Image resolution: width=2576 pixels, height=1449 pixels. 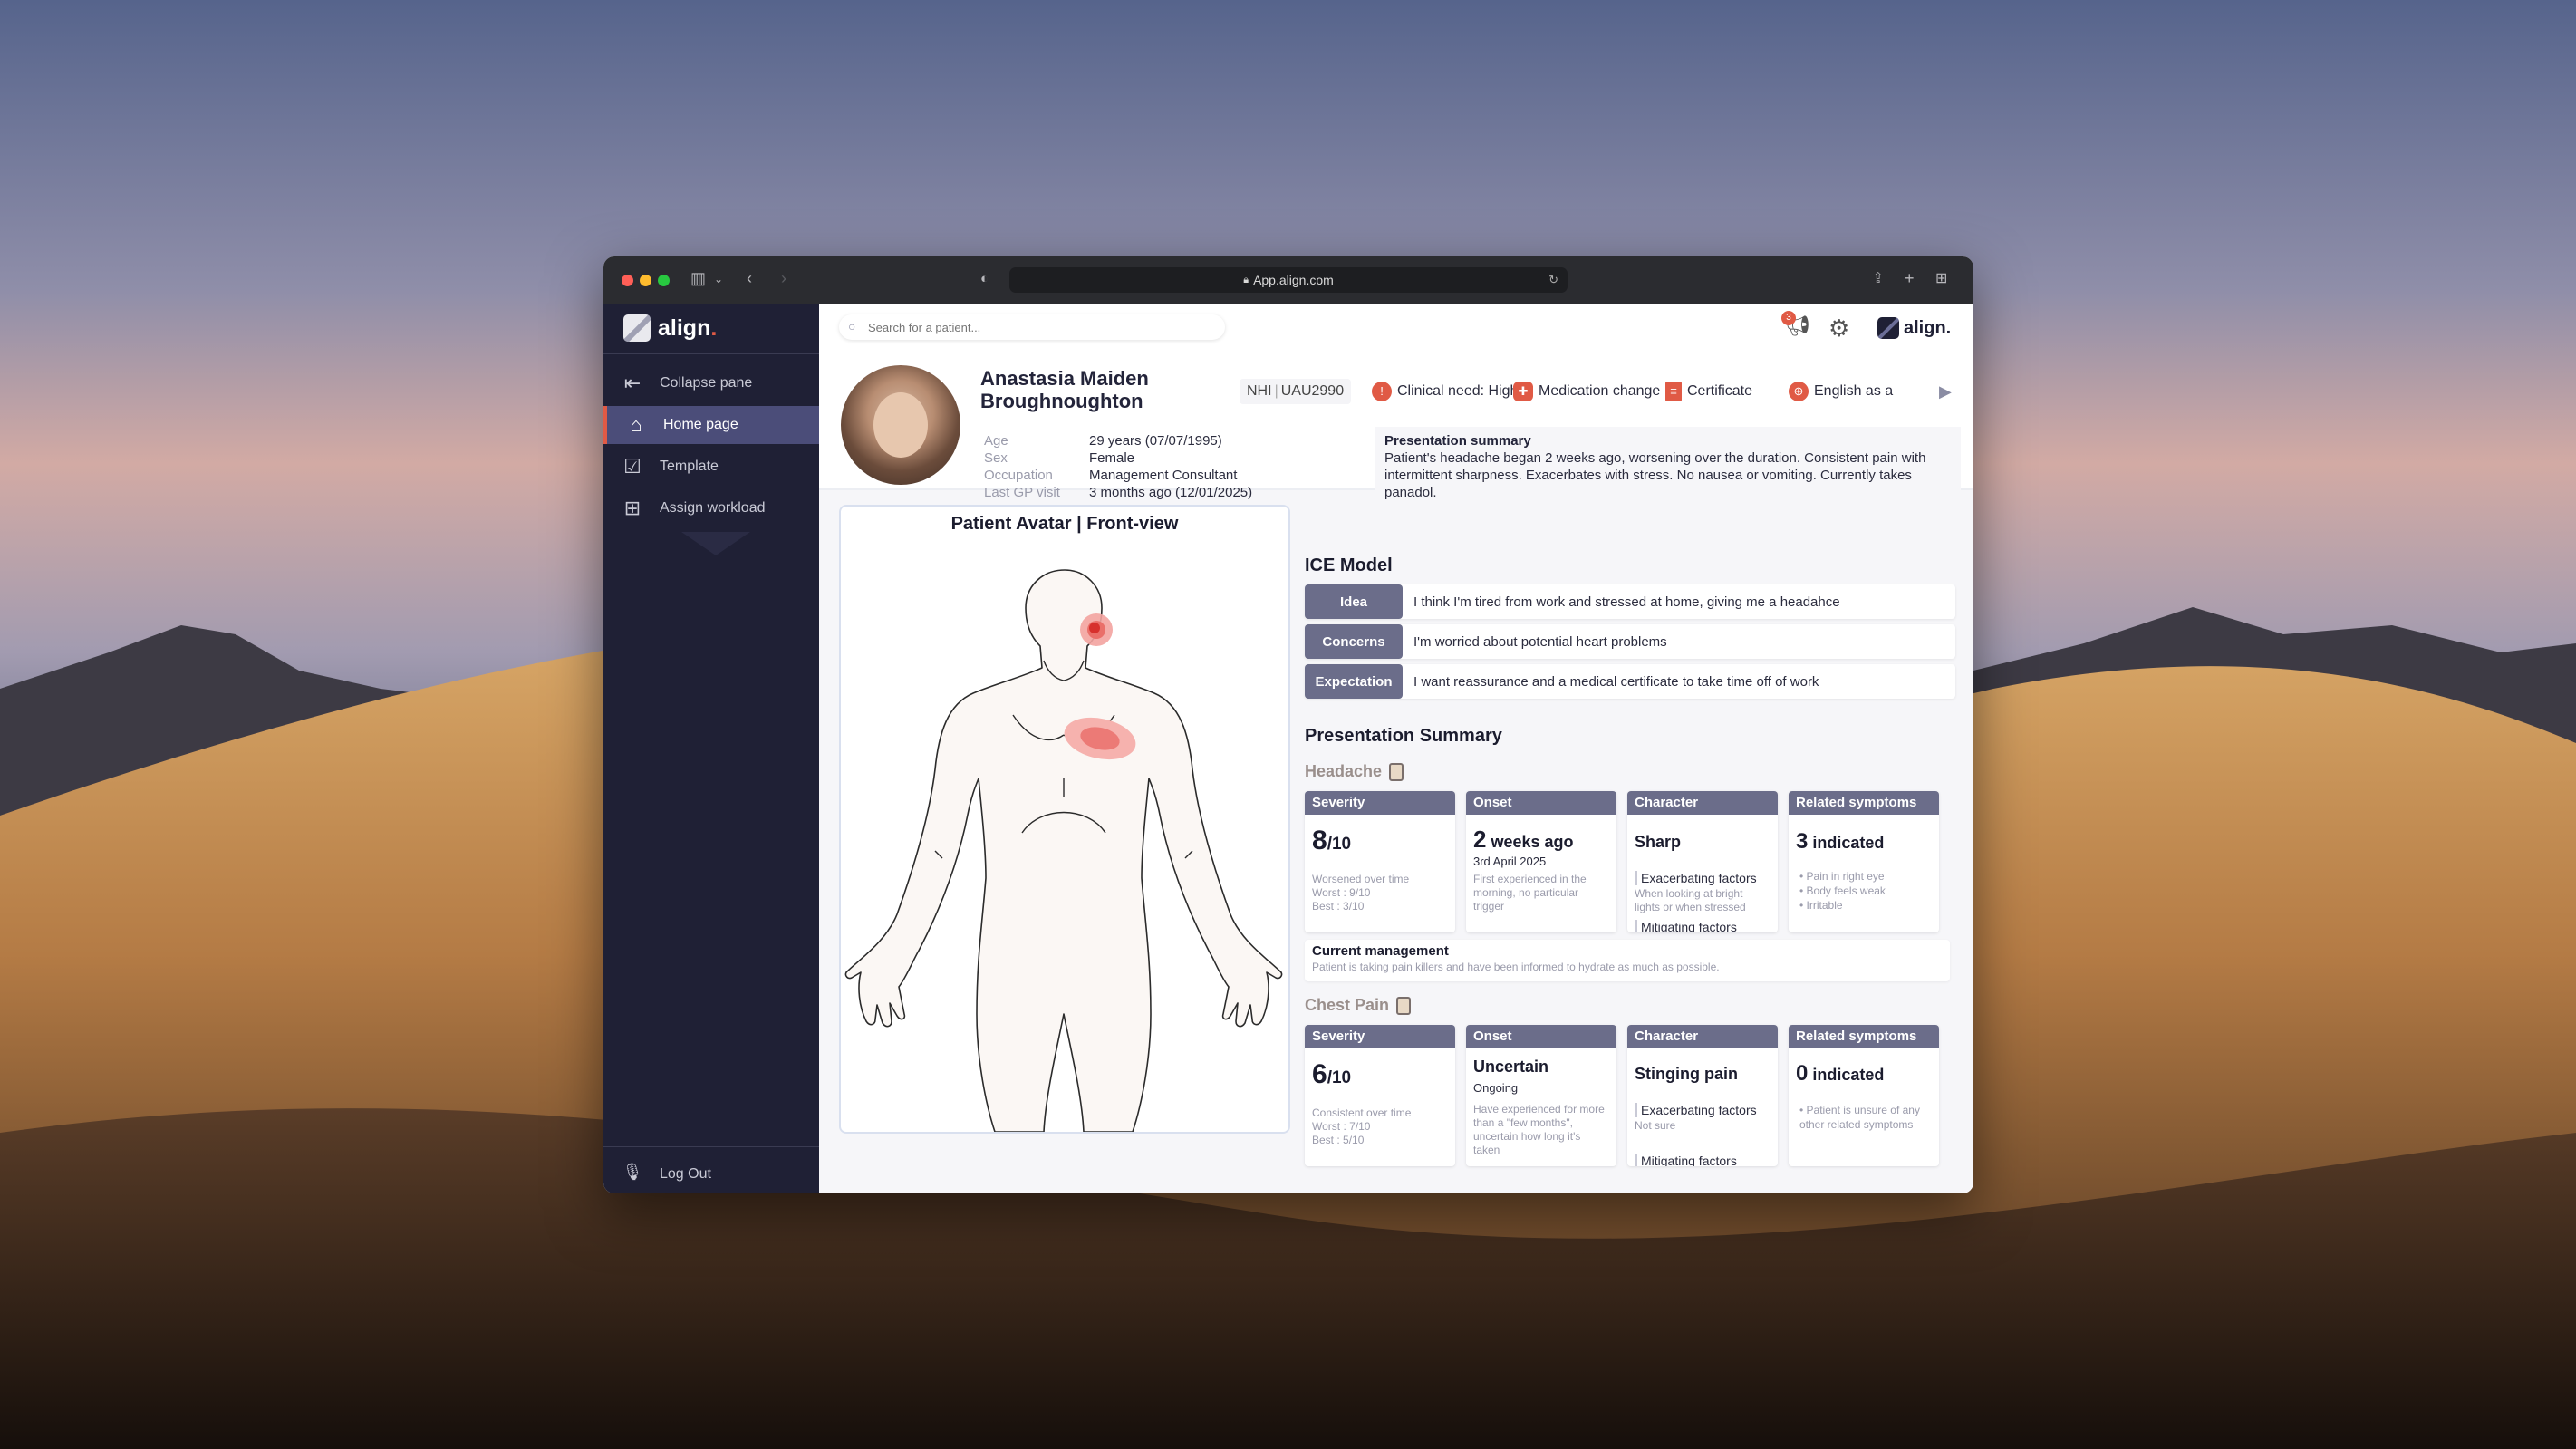 What do you see at coordinates (1396, 328) in the screenshot?
I see `top-bar: ○ 📢︎ 3 ⚙ align.` at bounding box center [1396, 328].